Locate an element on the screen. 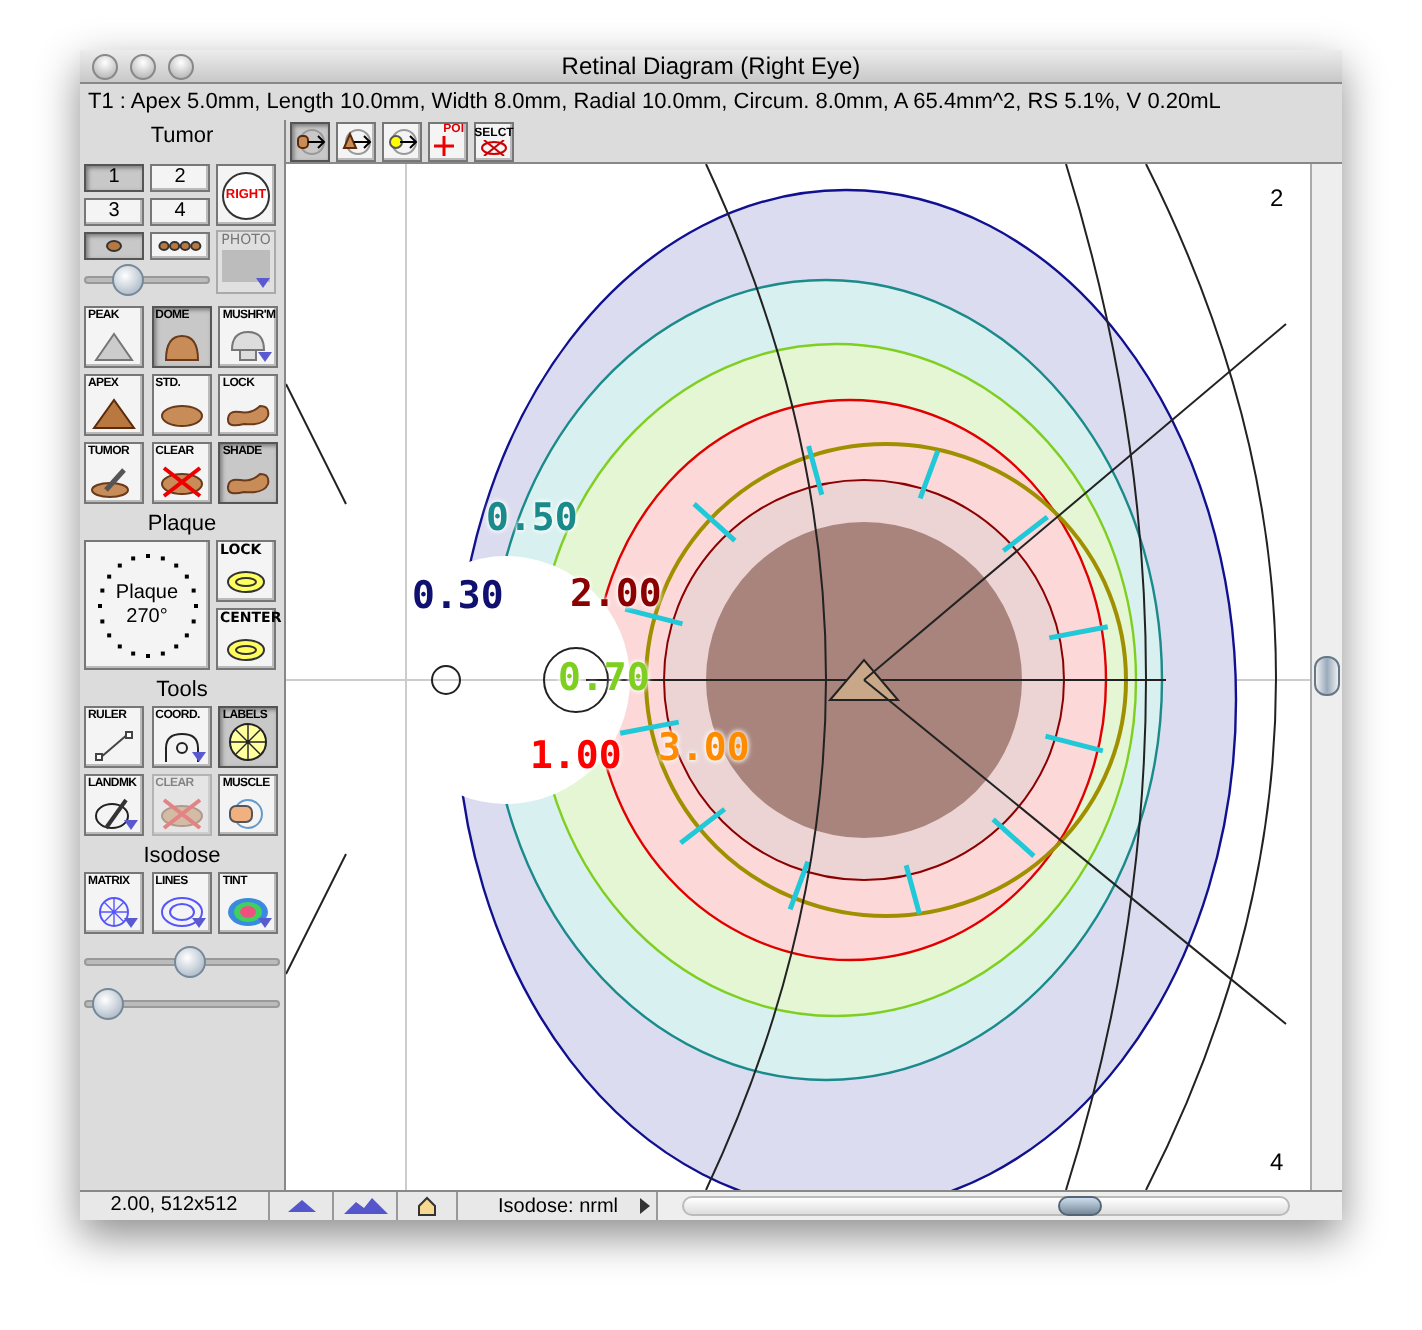 This screenshot has height=1330, width=1422. section-heading: Tools is located at coordinates (182, 691).